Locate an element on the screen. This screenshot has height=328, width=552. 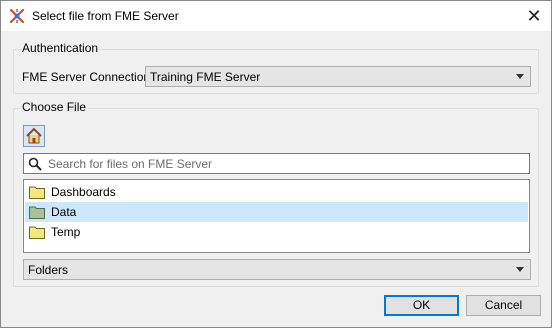
home-icon is located at coordinates (34, 135).